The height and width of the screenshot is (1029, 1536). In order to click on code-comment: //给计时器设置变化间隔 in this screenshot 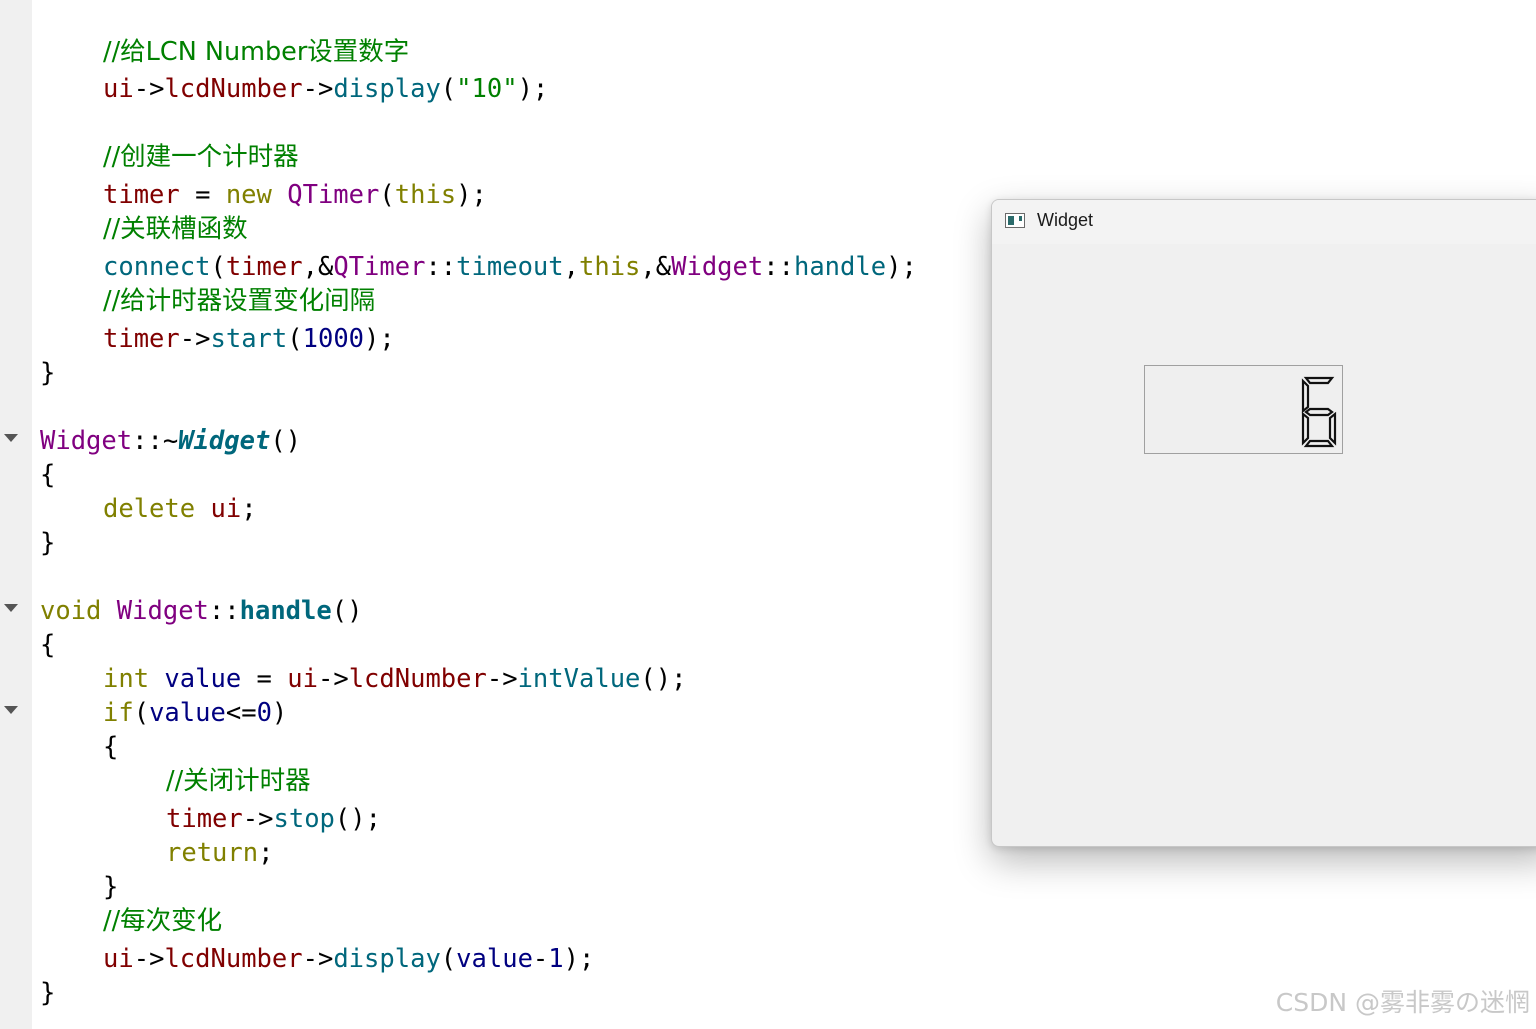, I will do `click(239, 301)`.